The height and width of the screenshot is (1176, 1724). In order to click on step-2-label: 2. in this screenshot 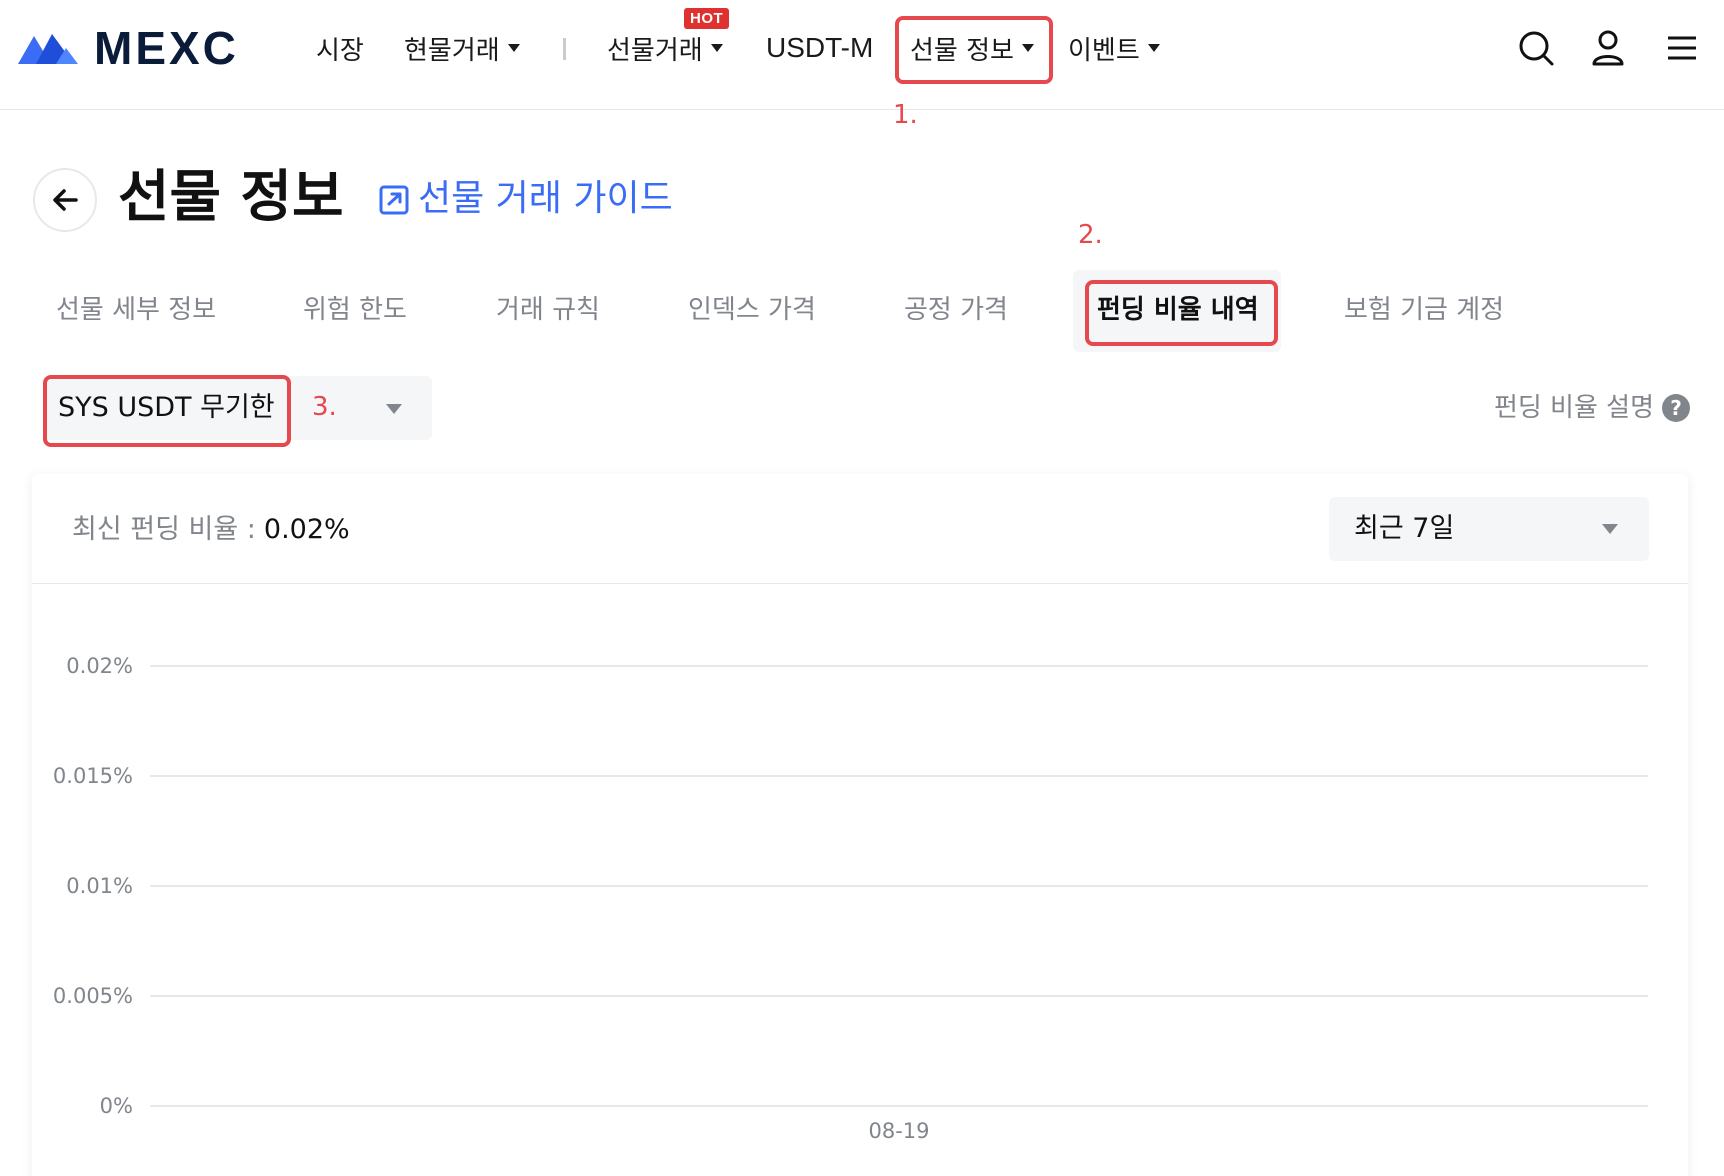, I will do `click(1090, 235)`.